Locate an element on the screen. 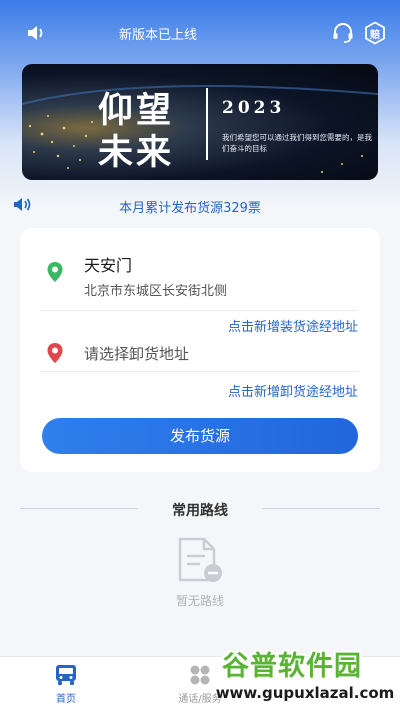 Image resolution: width=400 pixels, height=711 pixels. nav-home-label: 首页 is located at coordinates (66, 699).